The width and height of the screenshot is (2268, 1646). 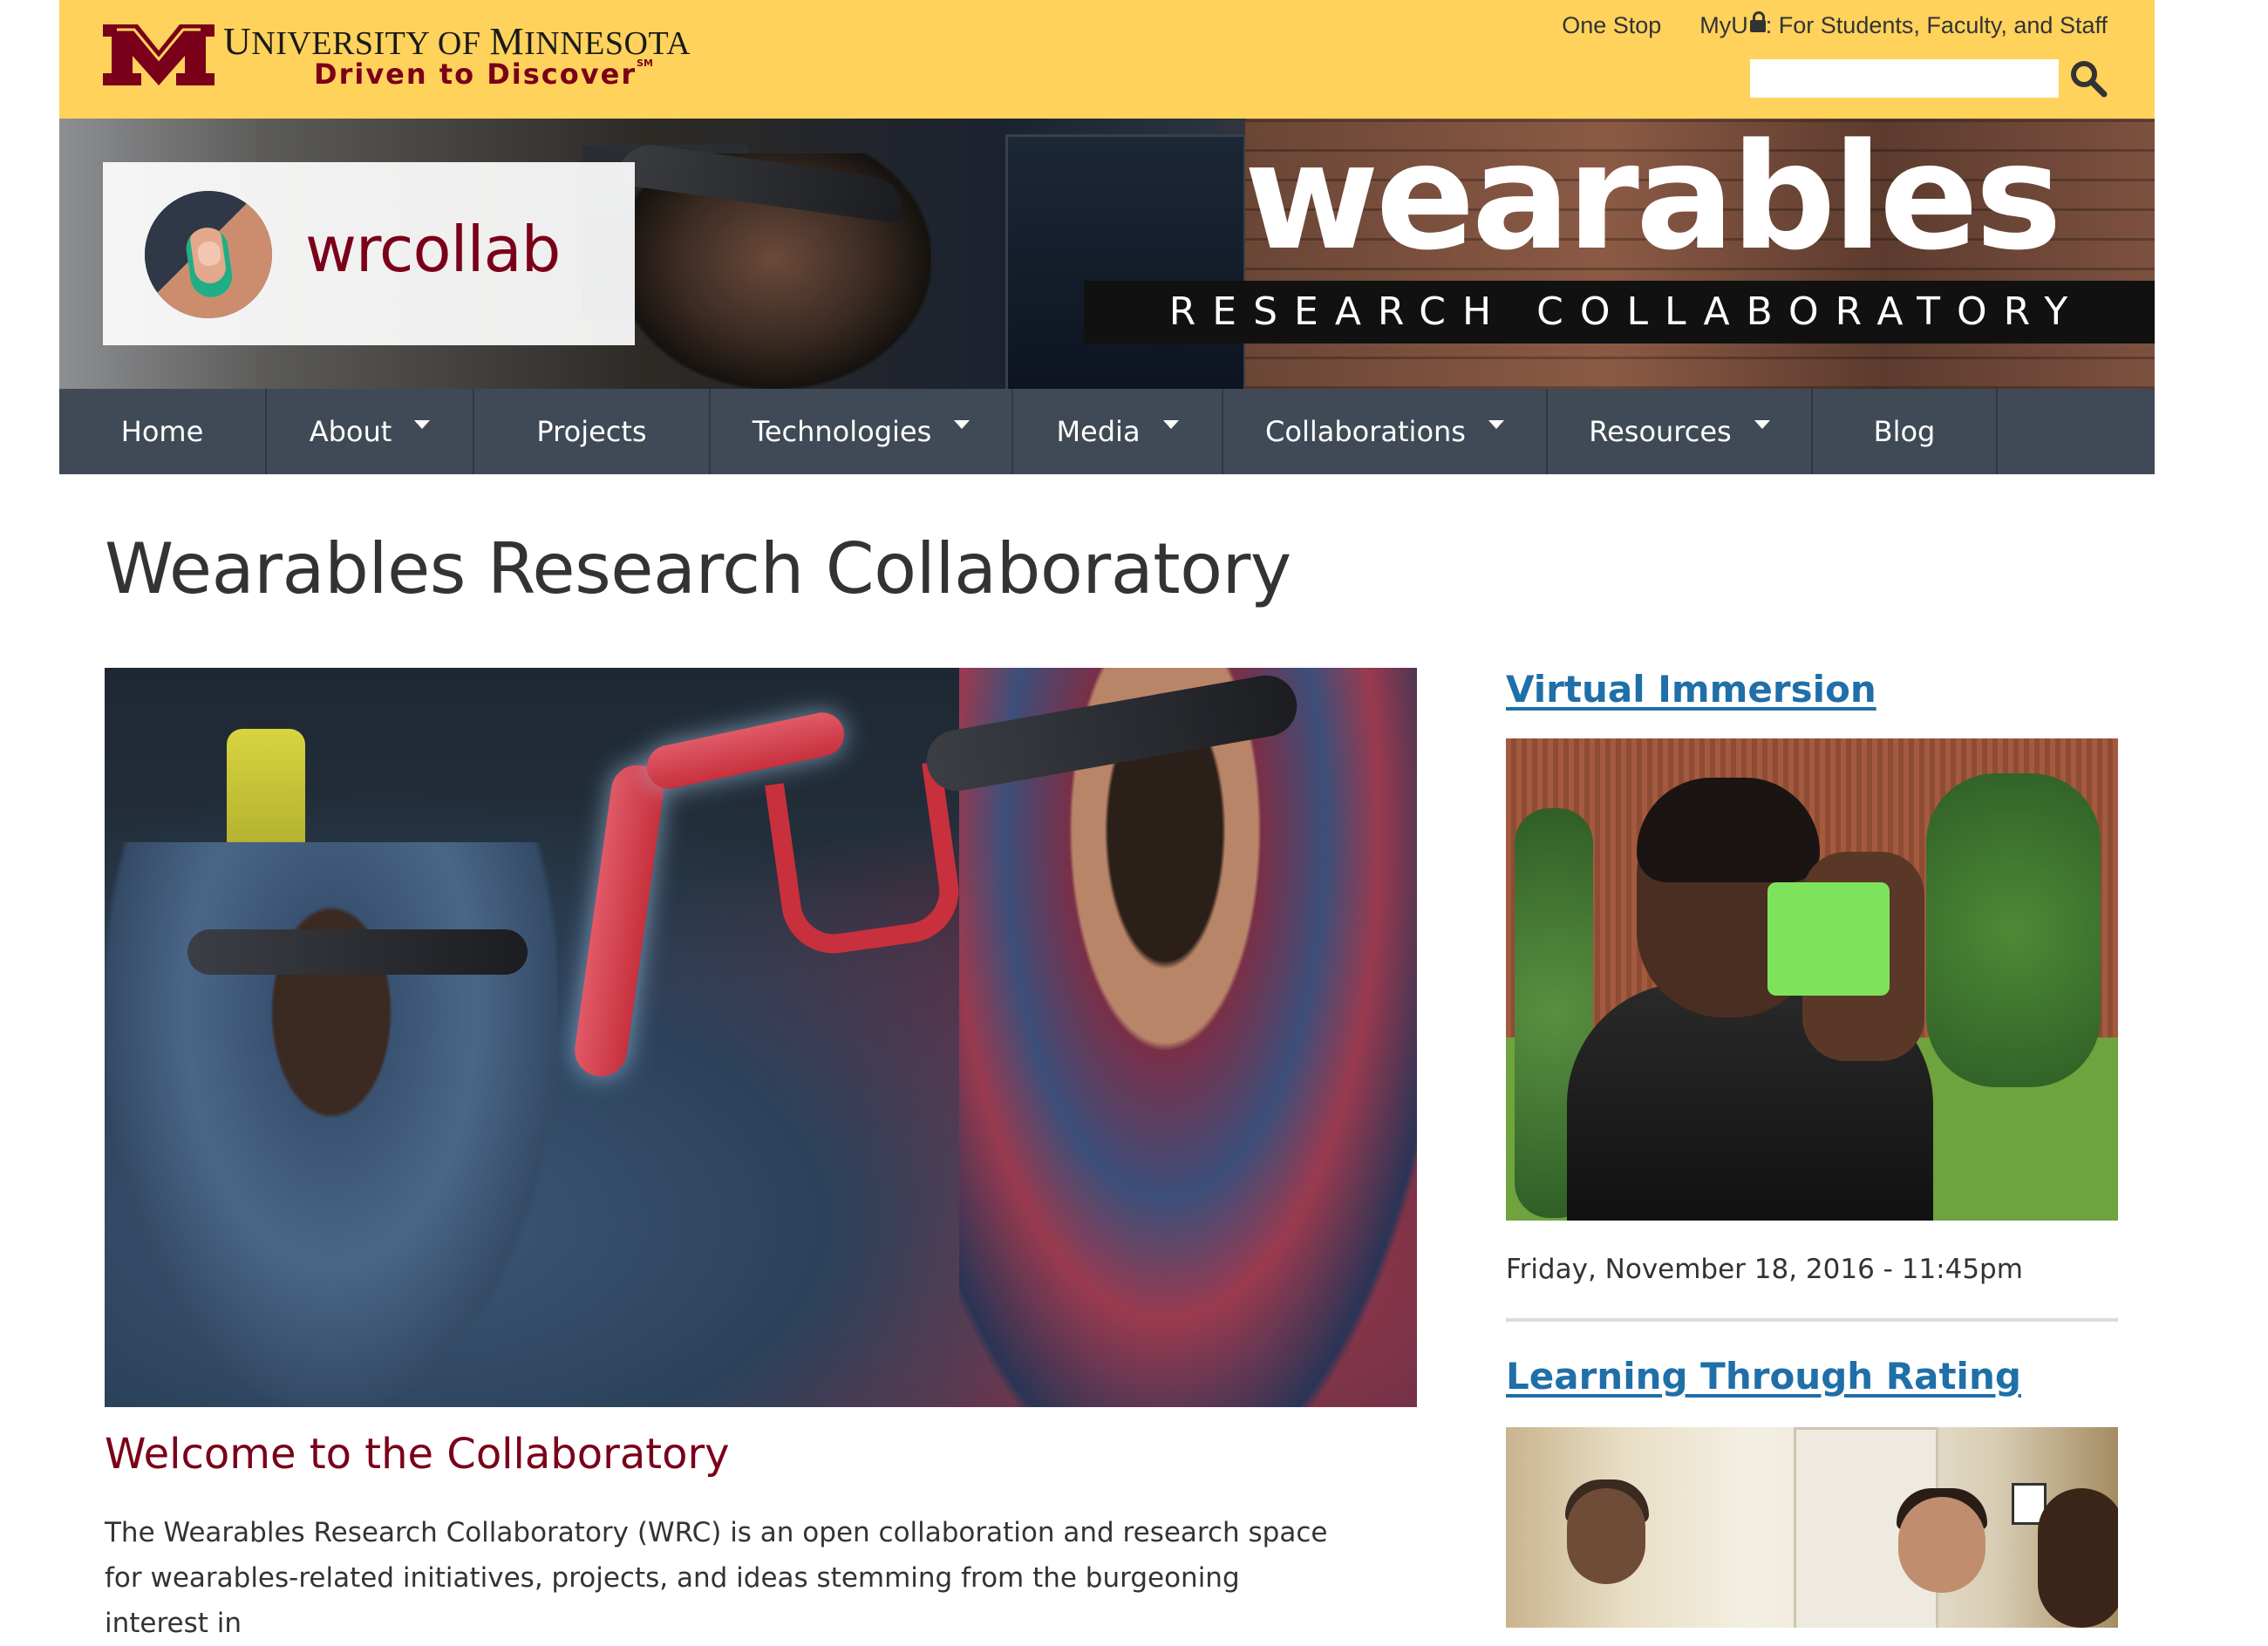 What do you see at coordinates (1611, 25) in the screenshot?
I see `one-stop-link: One Stop` at bounding box center [1611, 25].